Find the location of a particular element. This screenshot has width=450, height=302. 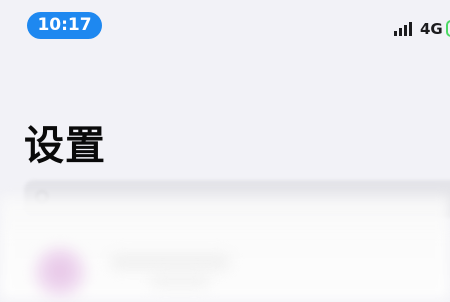

page-title: 设置 is located at coordinates (65, 146).